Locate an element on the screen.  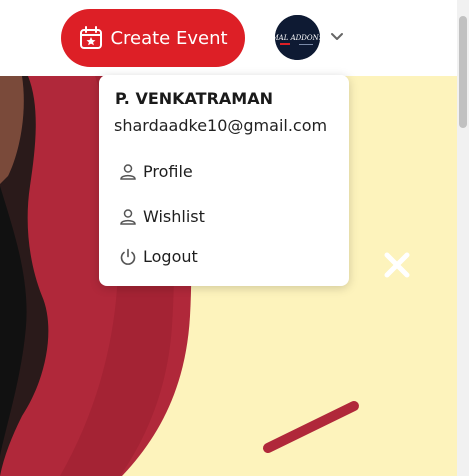
chevron-down-icon is located at coordinates (337, 37).